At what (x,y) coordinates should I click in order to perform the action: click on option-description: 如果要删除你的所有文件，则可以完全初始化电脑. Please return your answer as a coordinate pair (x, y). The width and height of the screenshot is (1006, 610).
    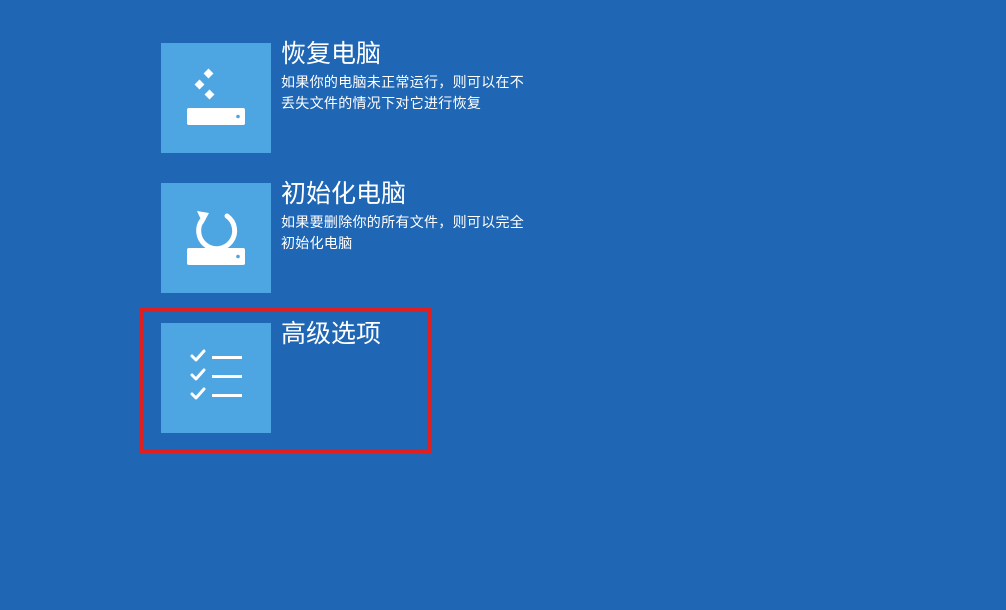
    Looking at the image, I should click on (403, 233).